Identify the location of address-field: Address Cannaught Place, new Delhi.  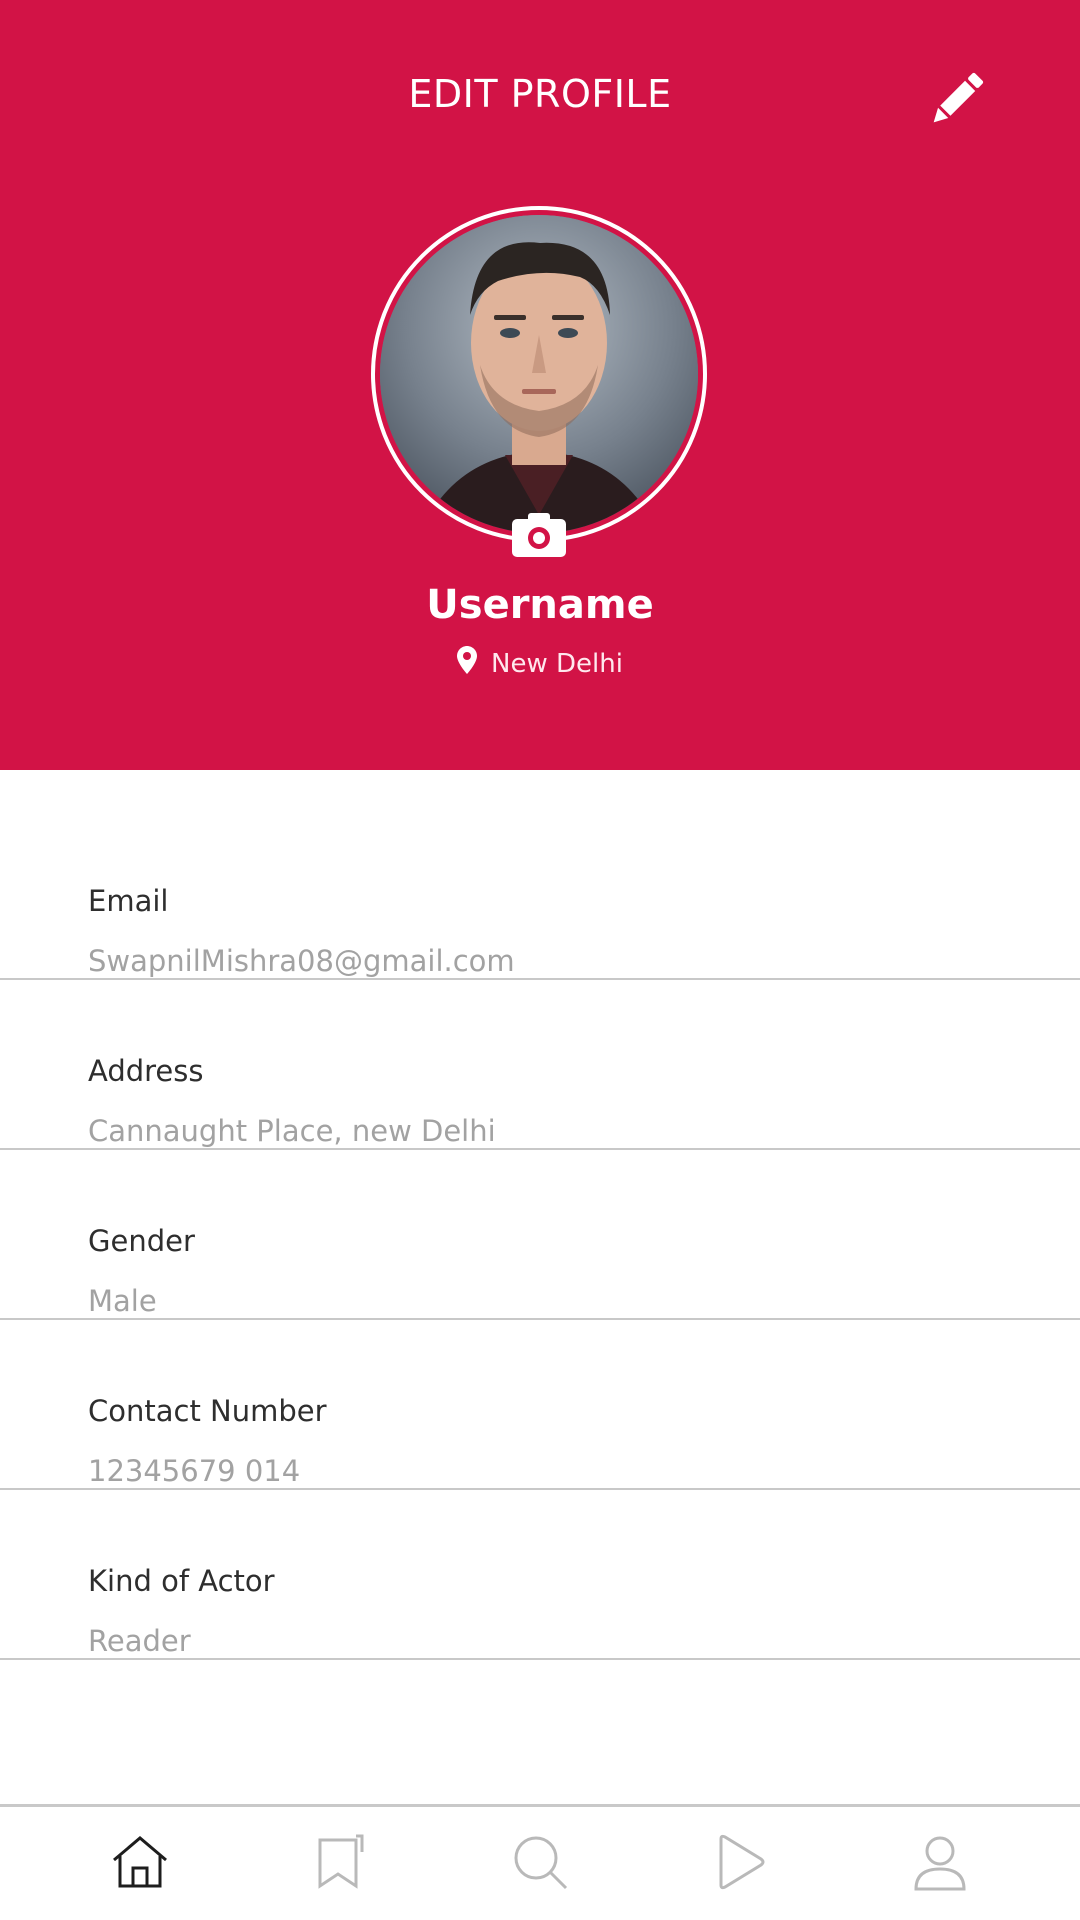
(540, 1065).